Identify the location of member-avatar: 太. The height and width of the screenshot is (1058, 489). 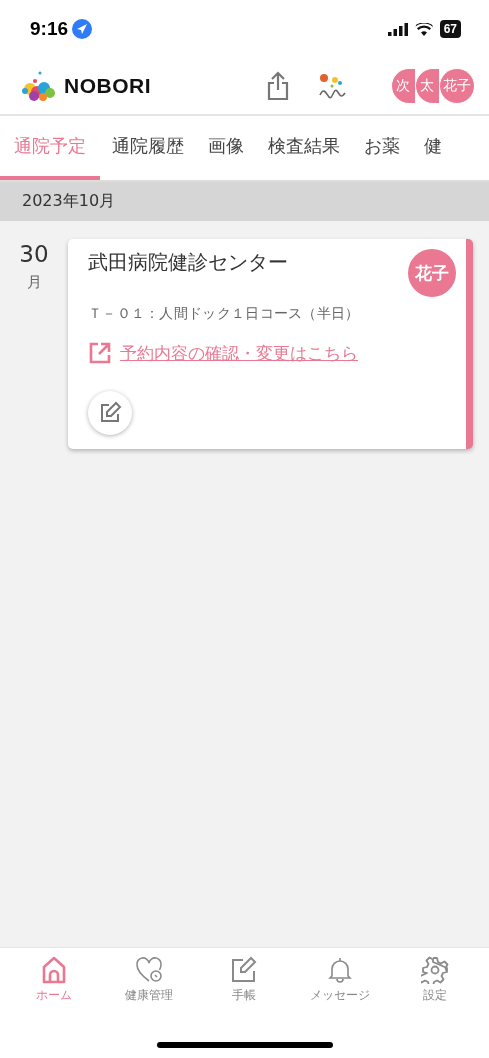
(427, 86).